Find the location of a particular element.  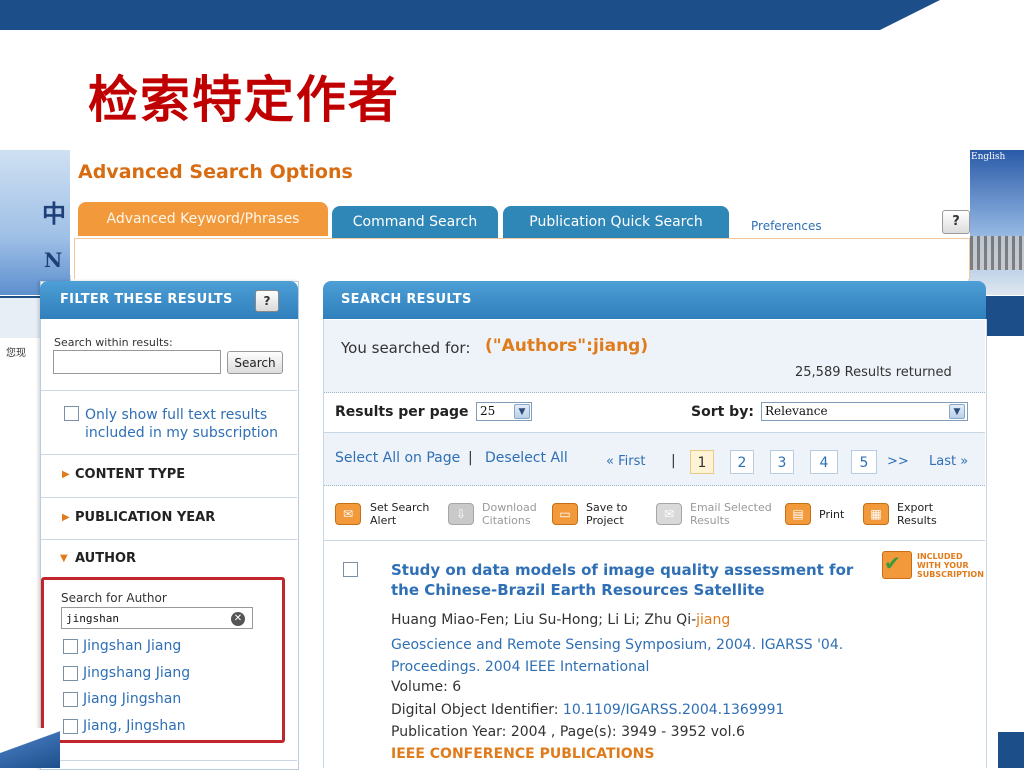

result-authors-highlight: jiang is located at coordinates (713, 620).